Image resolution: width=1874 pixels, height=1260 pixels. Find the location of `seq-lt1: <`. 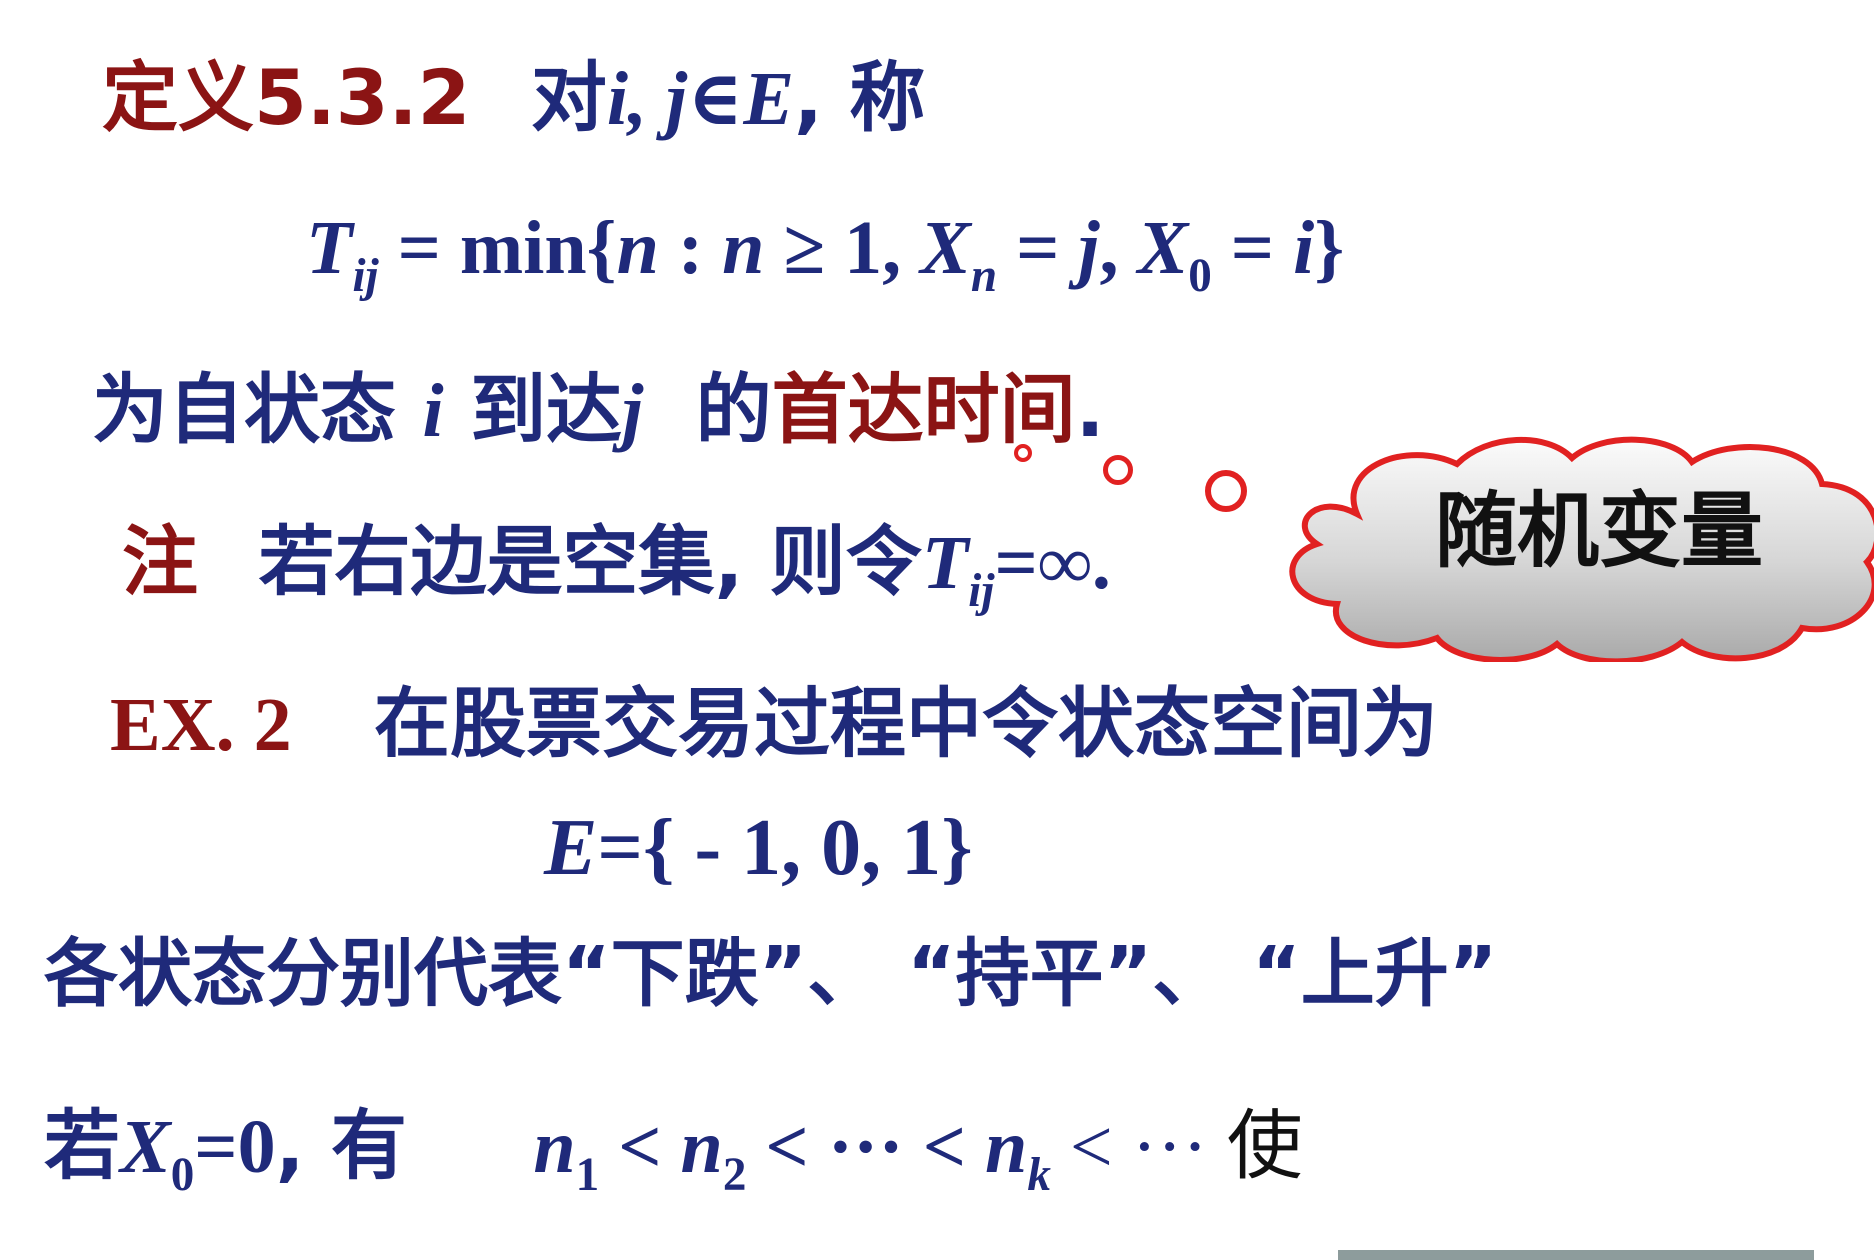

seq-lt1: < is located at coordinates (640, 1147).